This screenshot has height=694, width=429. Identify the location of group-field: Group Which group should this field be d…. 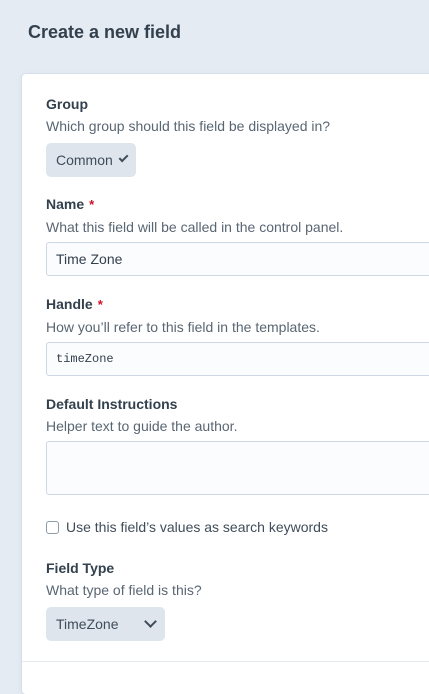
(188, 136).